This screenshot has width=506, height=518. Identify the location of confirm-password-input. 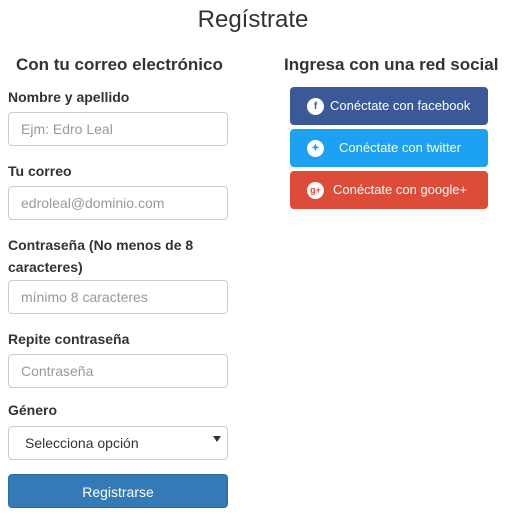
(115, 371).